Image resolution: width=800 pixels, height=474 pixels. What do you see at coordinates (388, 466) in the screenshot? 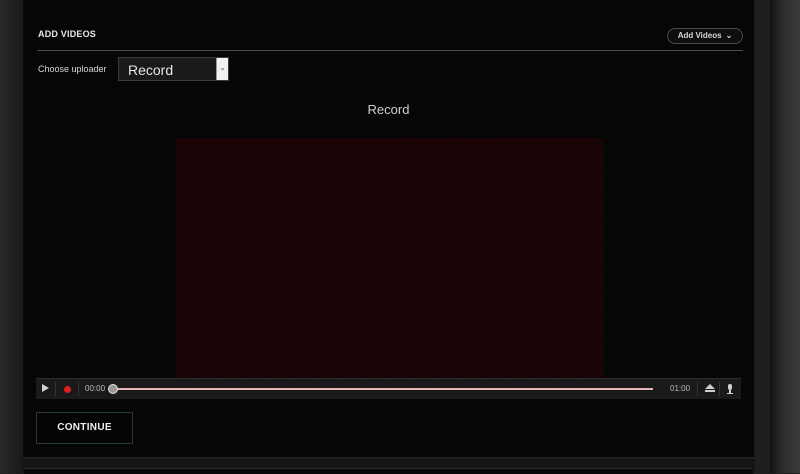
I see `next-panel-edge` at bounding box center [388, 466].